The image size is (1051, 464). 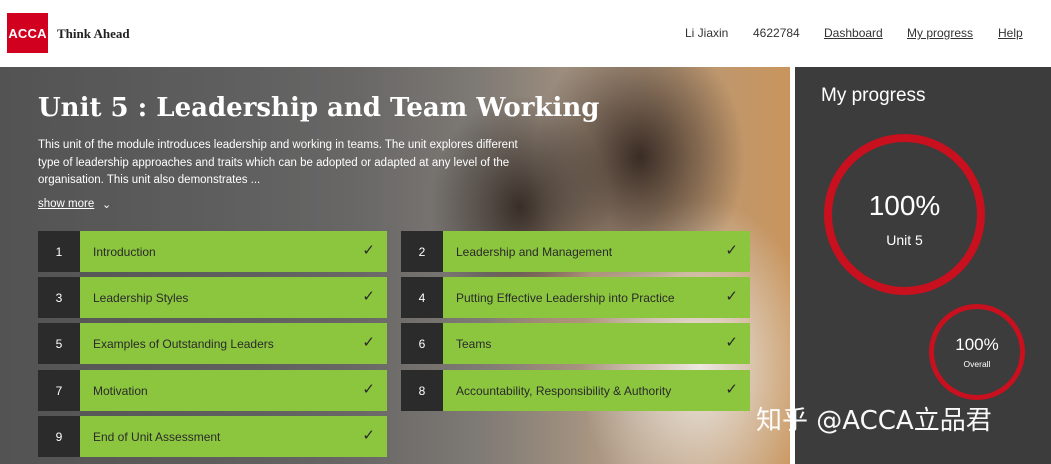 I want to click on topic-number: 2, so click(x=422, y=251).